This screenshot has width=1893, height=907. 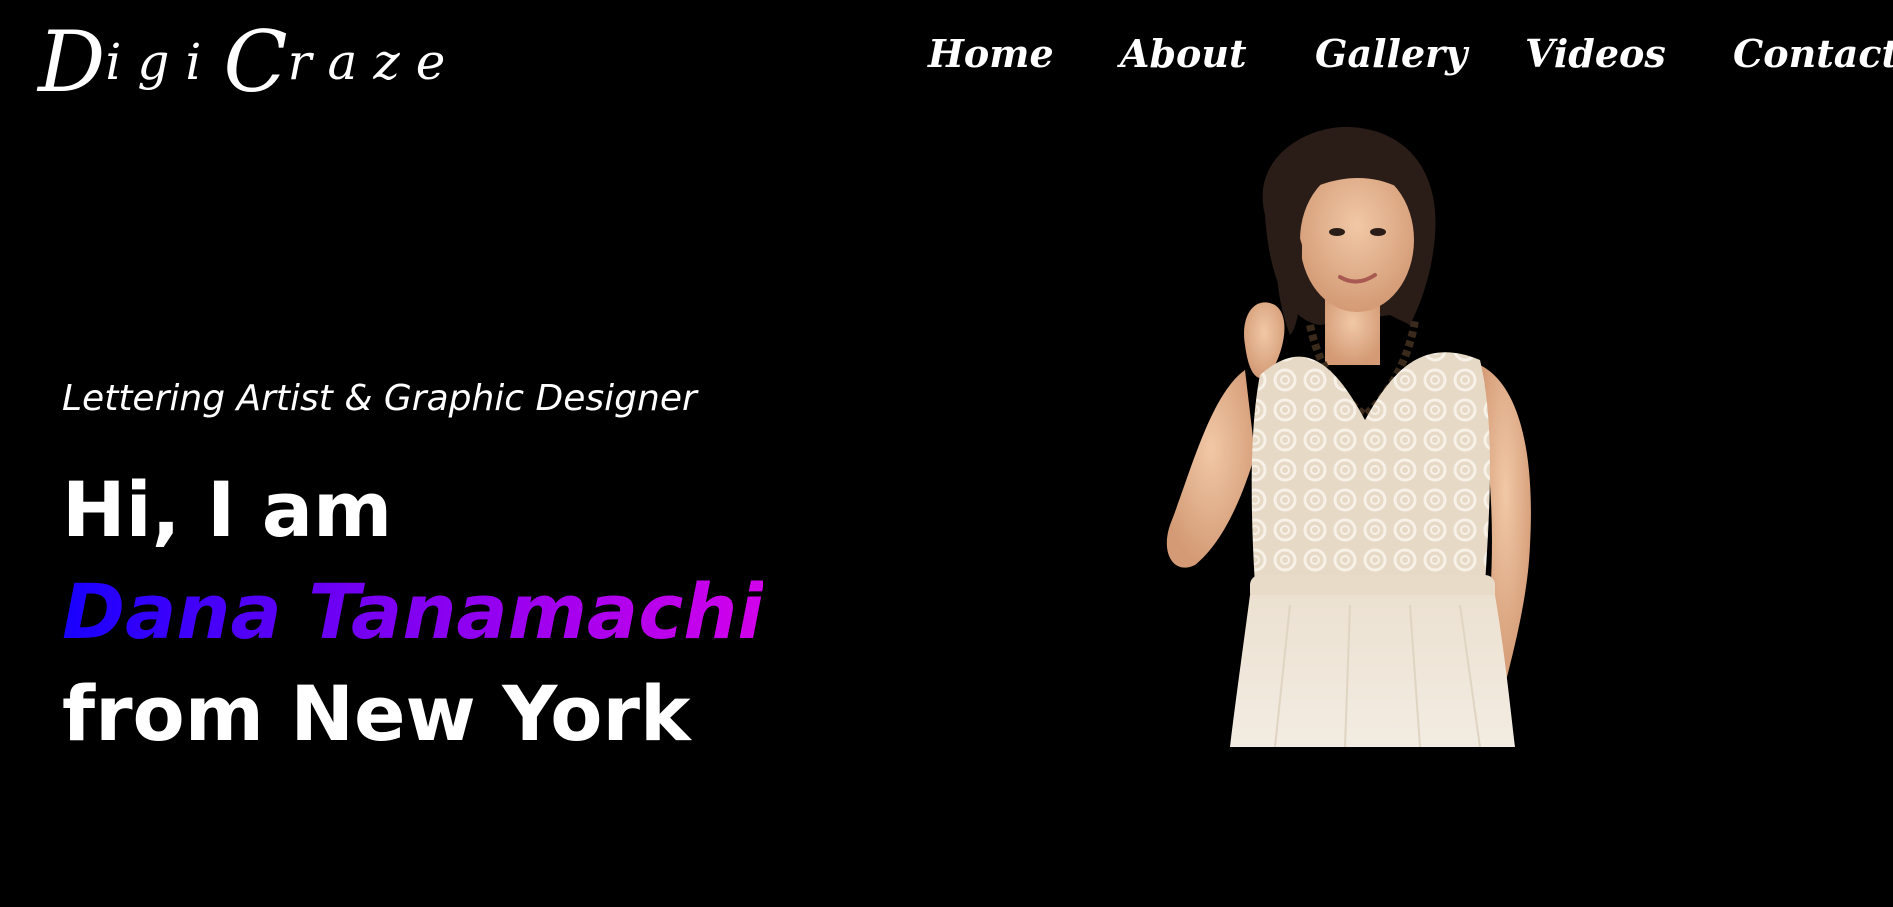 I want to click on nav-home: Home, so click(x=991, y=54).